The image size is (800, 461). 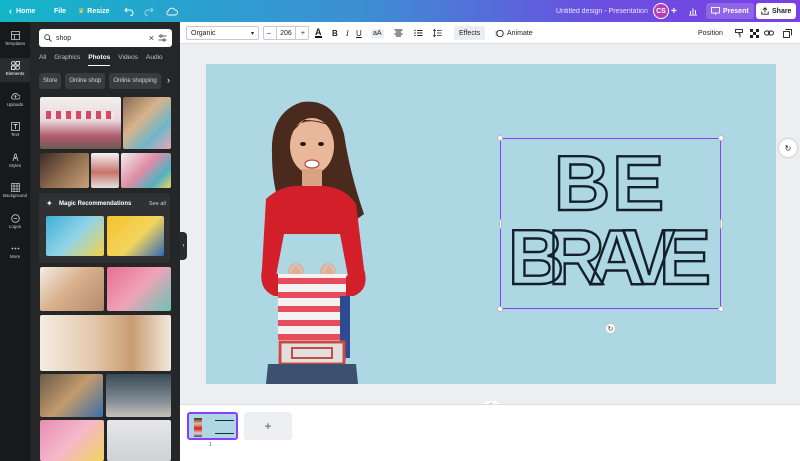 I want to click on cloud-save-status, so click(x=172, y=11).